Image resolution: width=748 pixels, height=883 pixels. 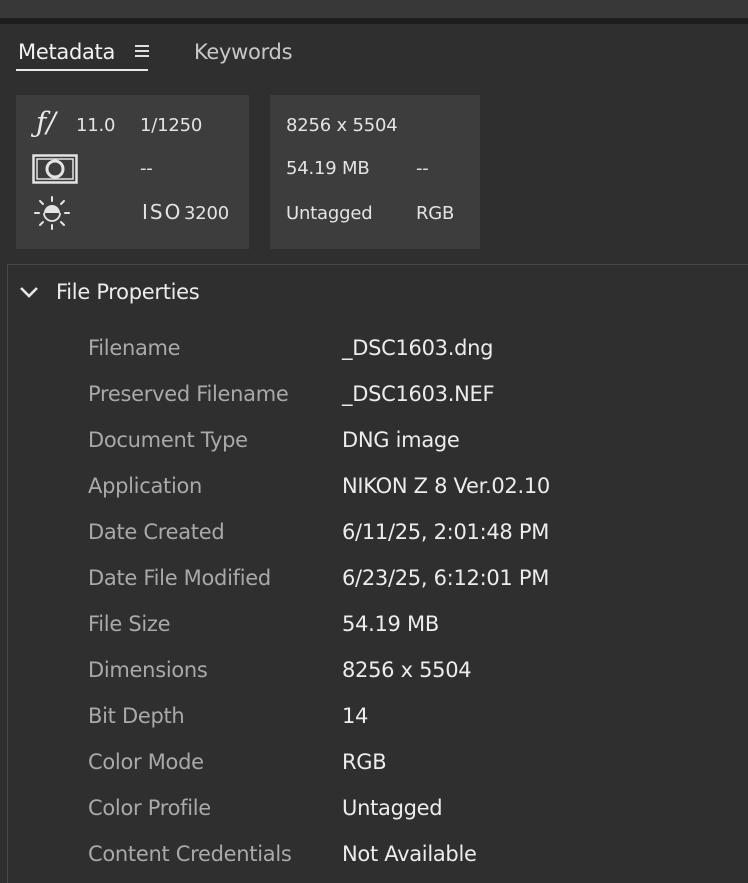 What do you see at coordinates (374, 21) in the screenshot?
I see `panel-divider` at bounding box center [374, 21].